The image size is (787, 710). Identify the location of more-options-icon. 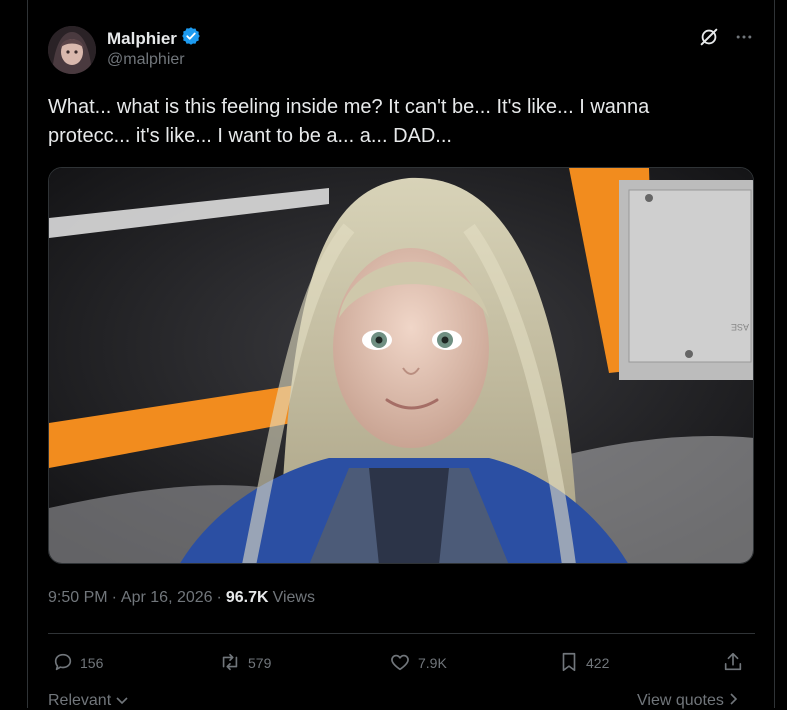
(744, 39).